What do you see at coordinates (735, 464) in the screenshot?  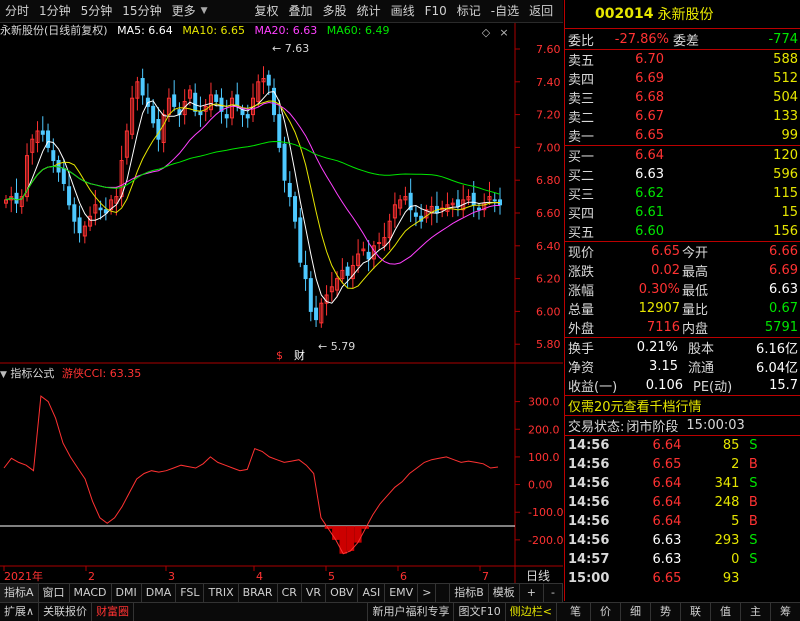 I see `tick-volume: 2` at bounding box center [735, 464].